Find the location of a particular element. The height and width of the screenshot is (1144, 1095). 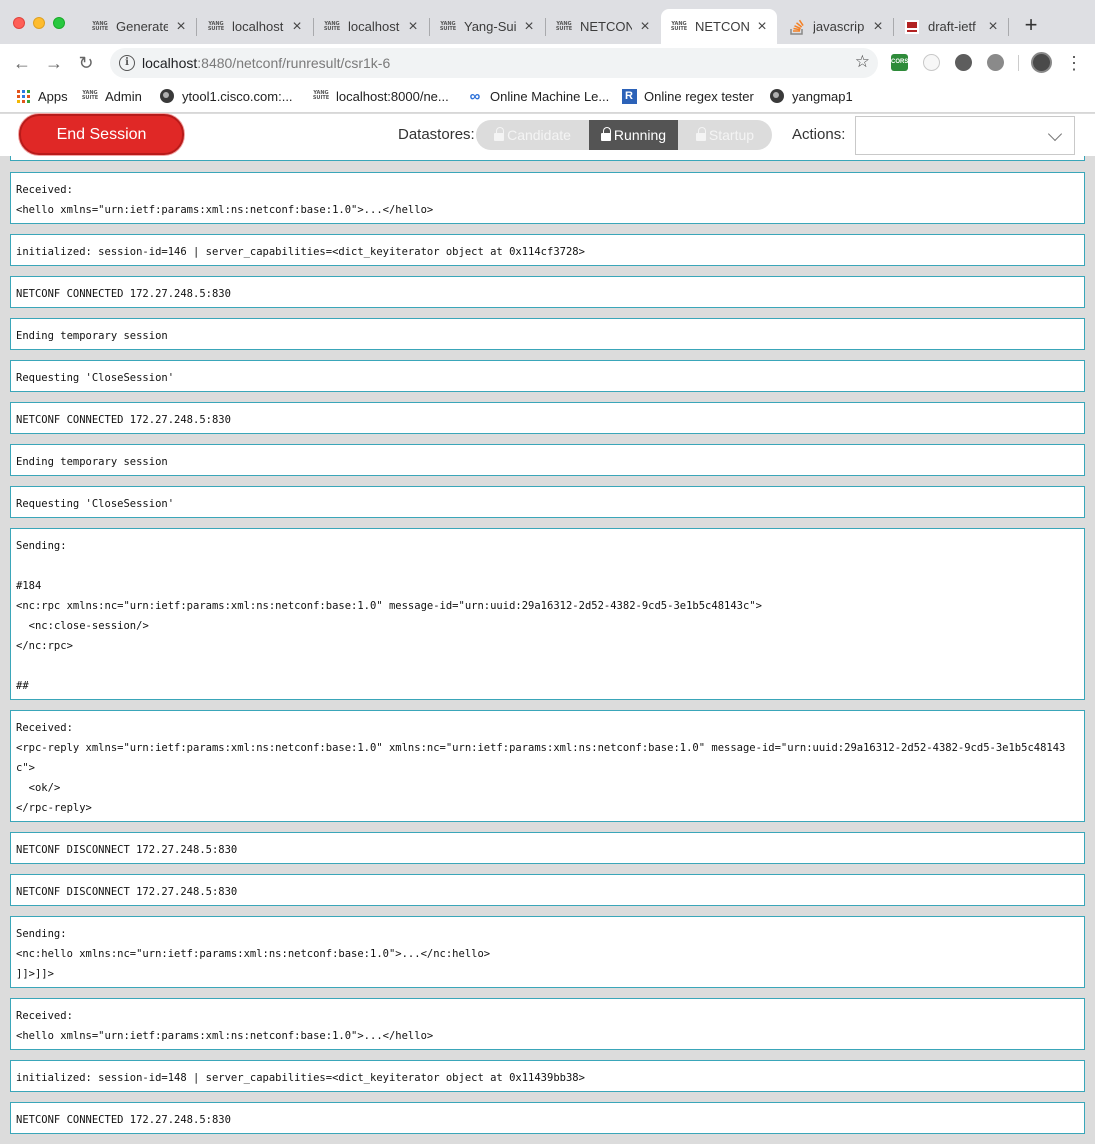

regex-r-icon: R is located at coordinates (629, 96).